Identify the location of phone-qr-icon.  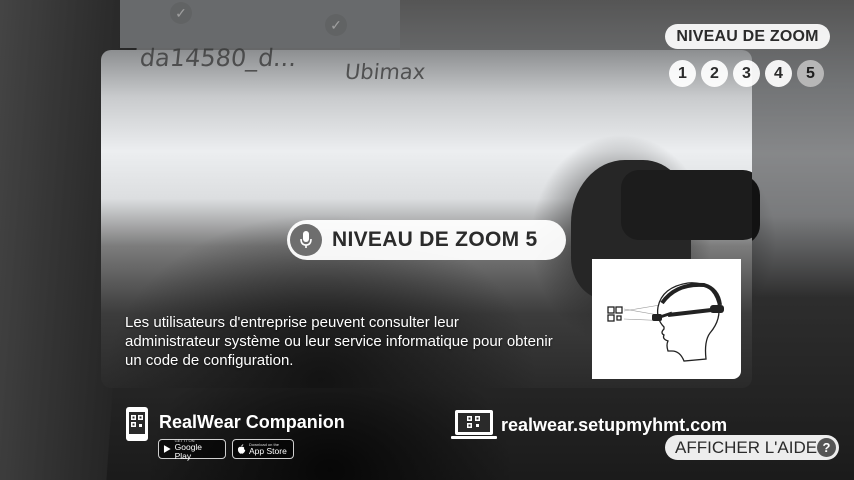
(137, 424).